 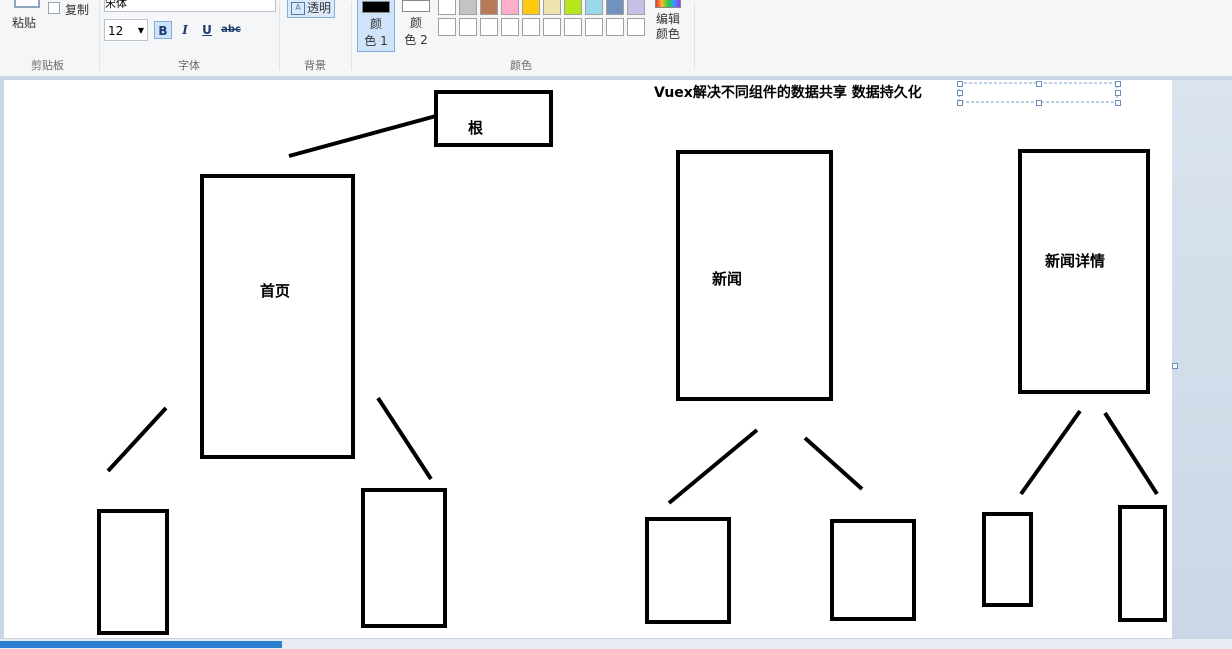 I want to click on home-right-connector, so click(x=404, y=438).